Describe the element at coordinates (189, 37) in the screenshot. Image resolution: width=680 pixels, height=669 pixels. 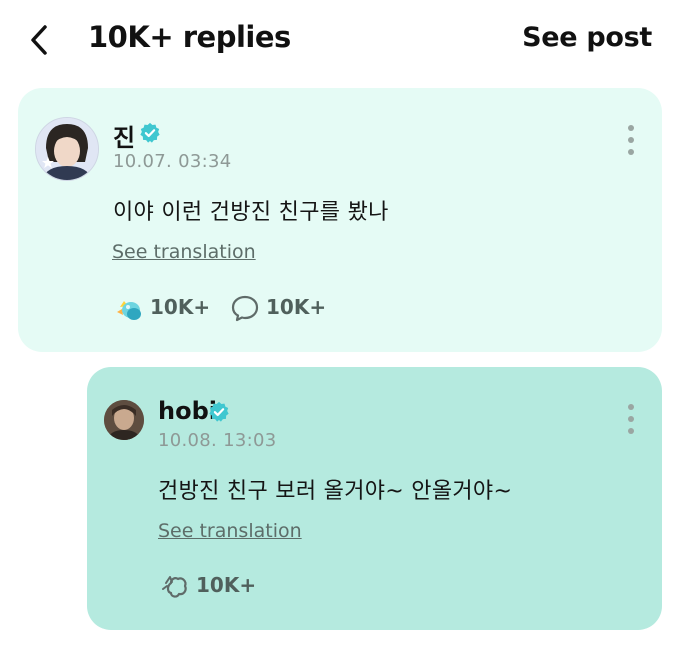
I see `page-title: 10K+ replies` at that location.